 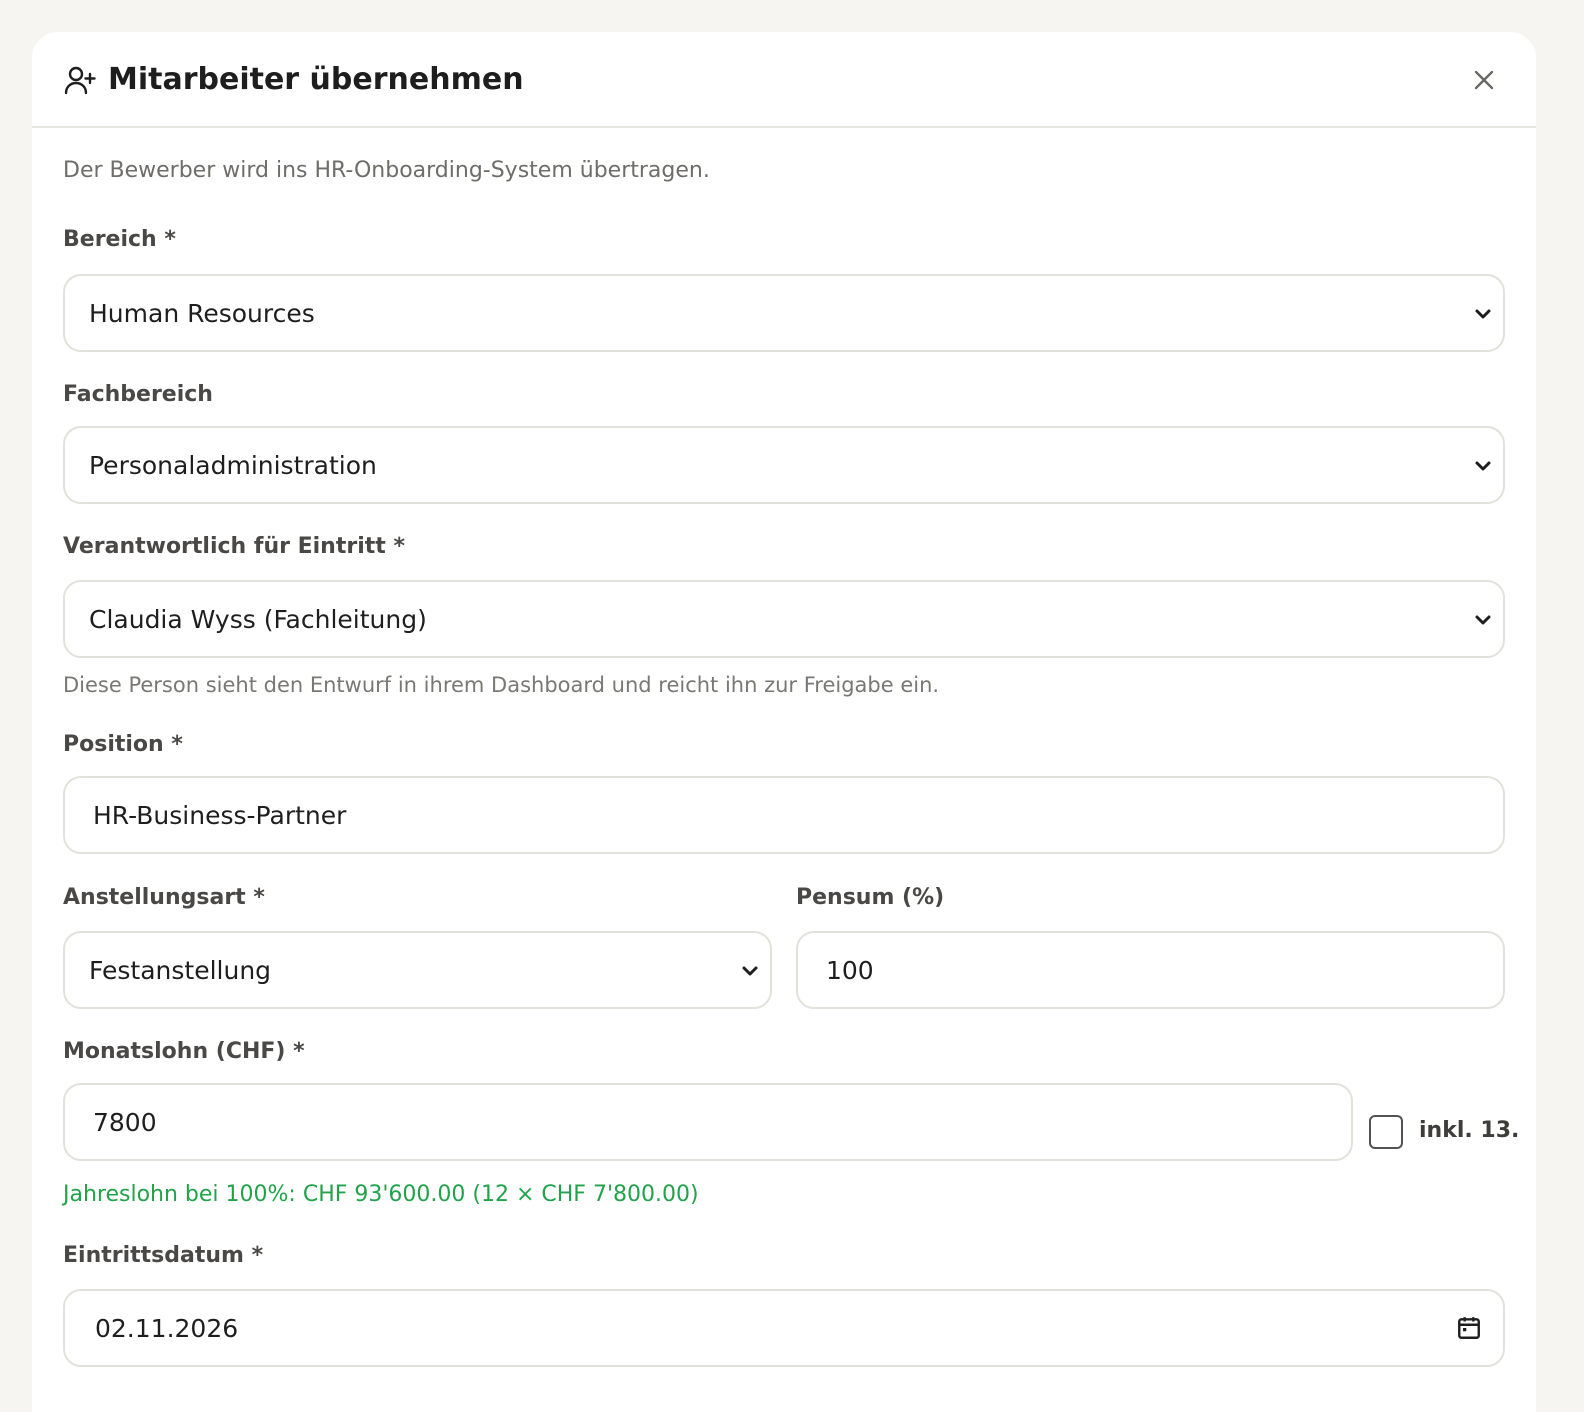 What do you see at coordinates (167, 1328) in the screenshot?
I see `eintrittsdatum-value: 02.11.2026` at bounding box center [167, 1328].